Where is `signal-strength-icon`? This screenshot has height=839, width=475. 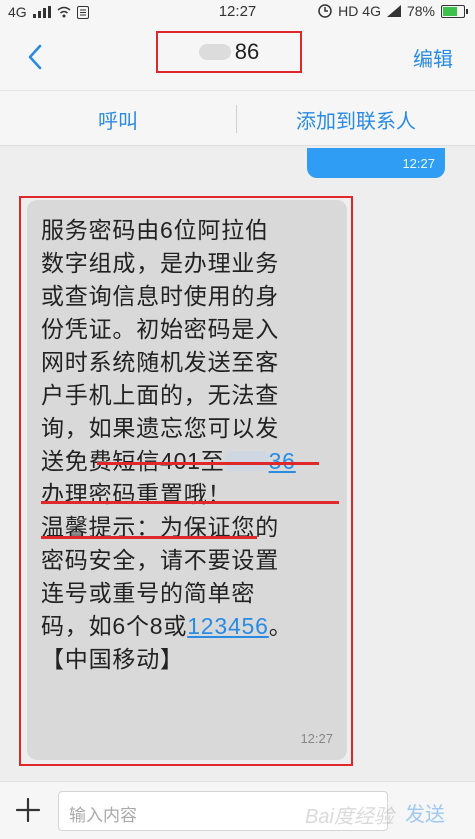
signal-strength-icon is located at coordinates (393, 11).